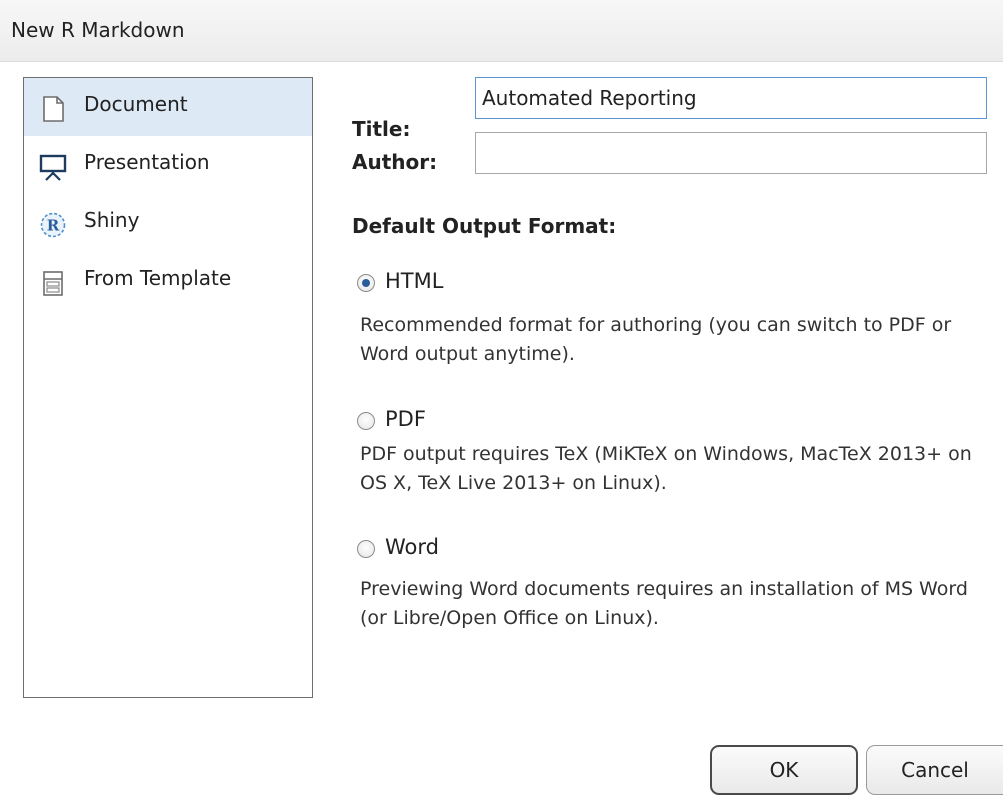  I want to click on pdf-radio-label: PDF, so click(405, 419).